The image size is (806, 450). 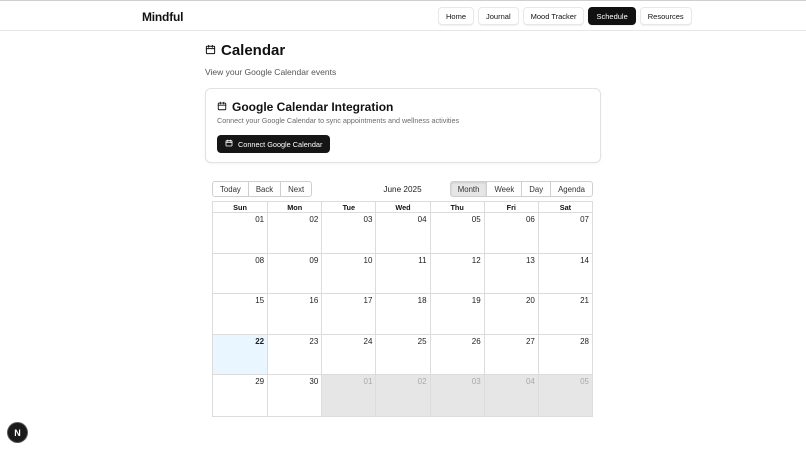 I want to click on week-row: 15 16 17 18 19 20 21, so click(x=402, y=314).